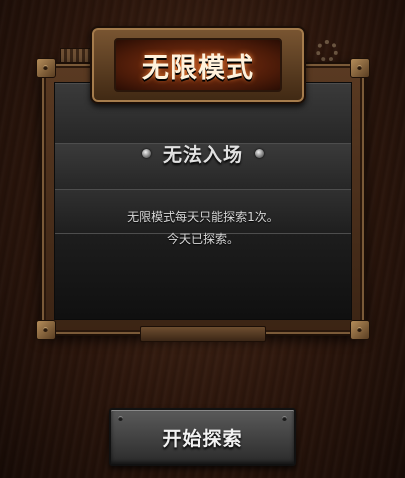 The width and height of the screenshot is (405, 478). Describe the element at coordinates (327, 51) in the screenshot. I see `gear-icon` at that location.